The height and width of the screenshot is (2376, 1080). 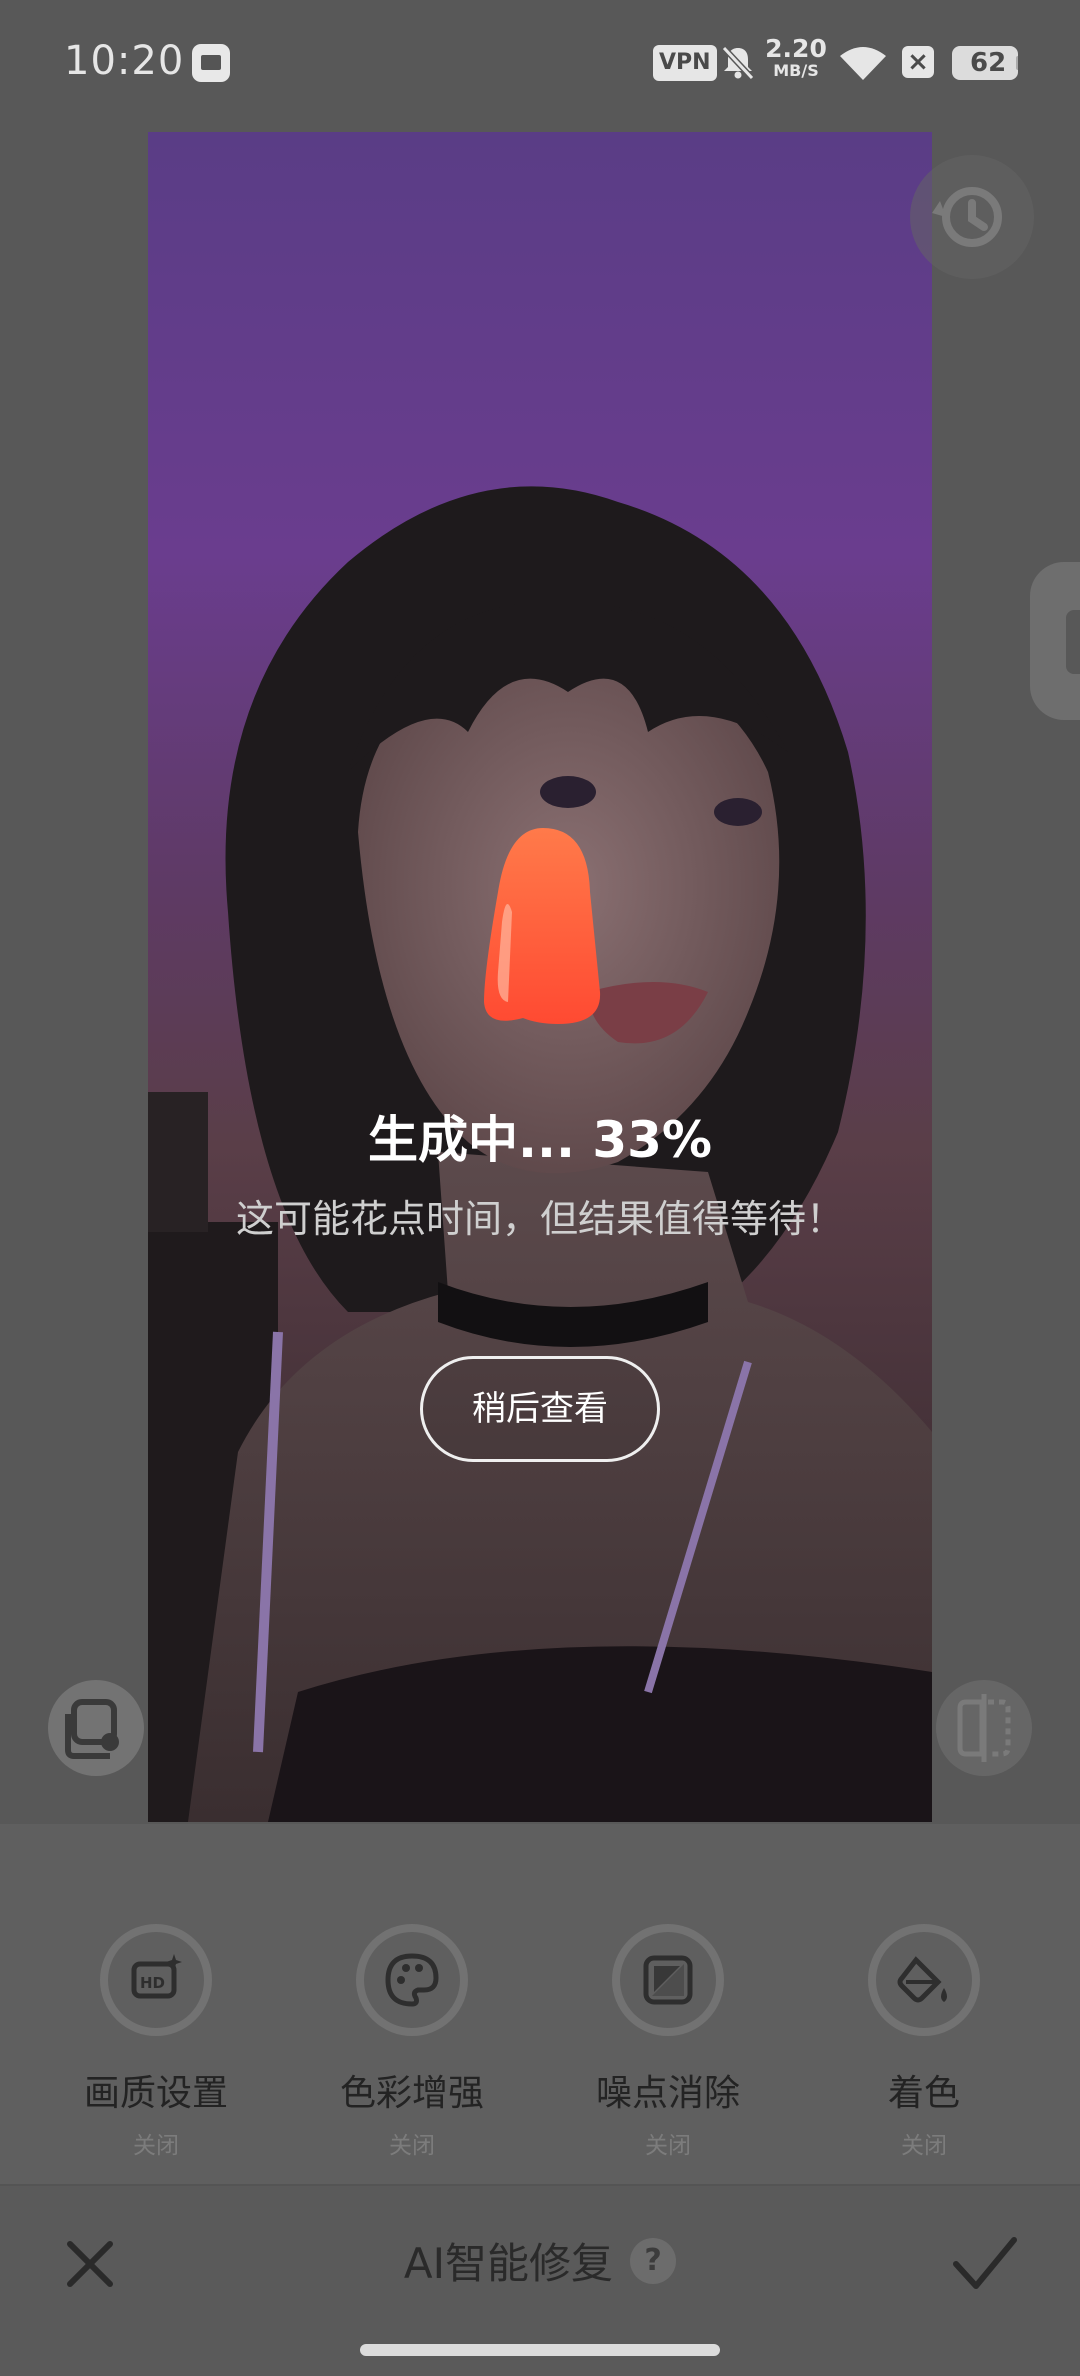 I want to click on tool-label: 色彩增强, so click(x=411, y=2093).